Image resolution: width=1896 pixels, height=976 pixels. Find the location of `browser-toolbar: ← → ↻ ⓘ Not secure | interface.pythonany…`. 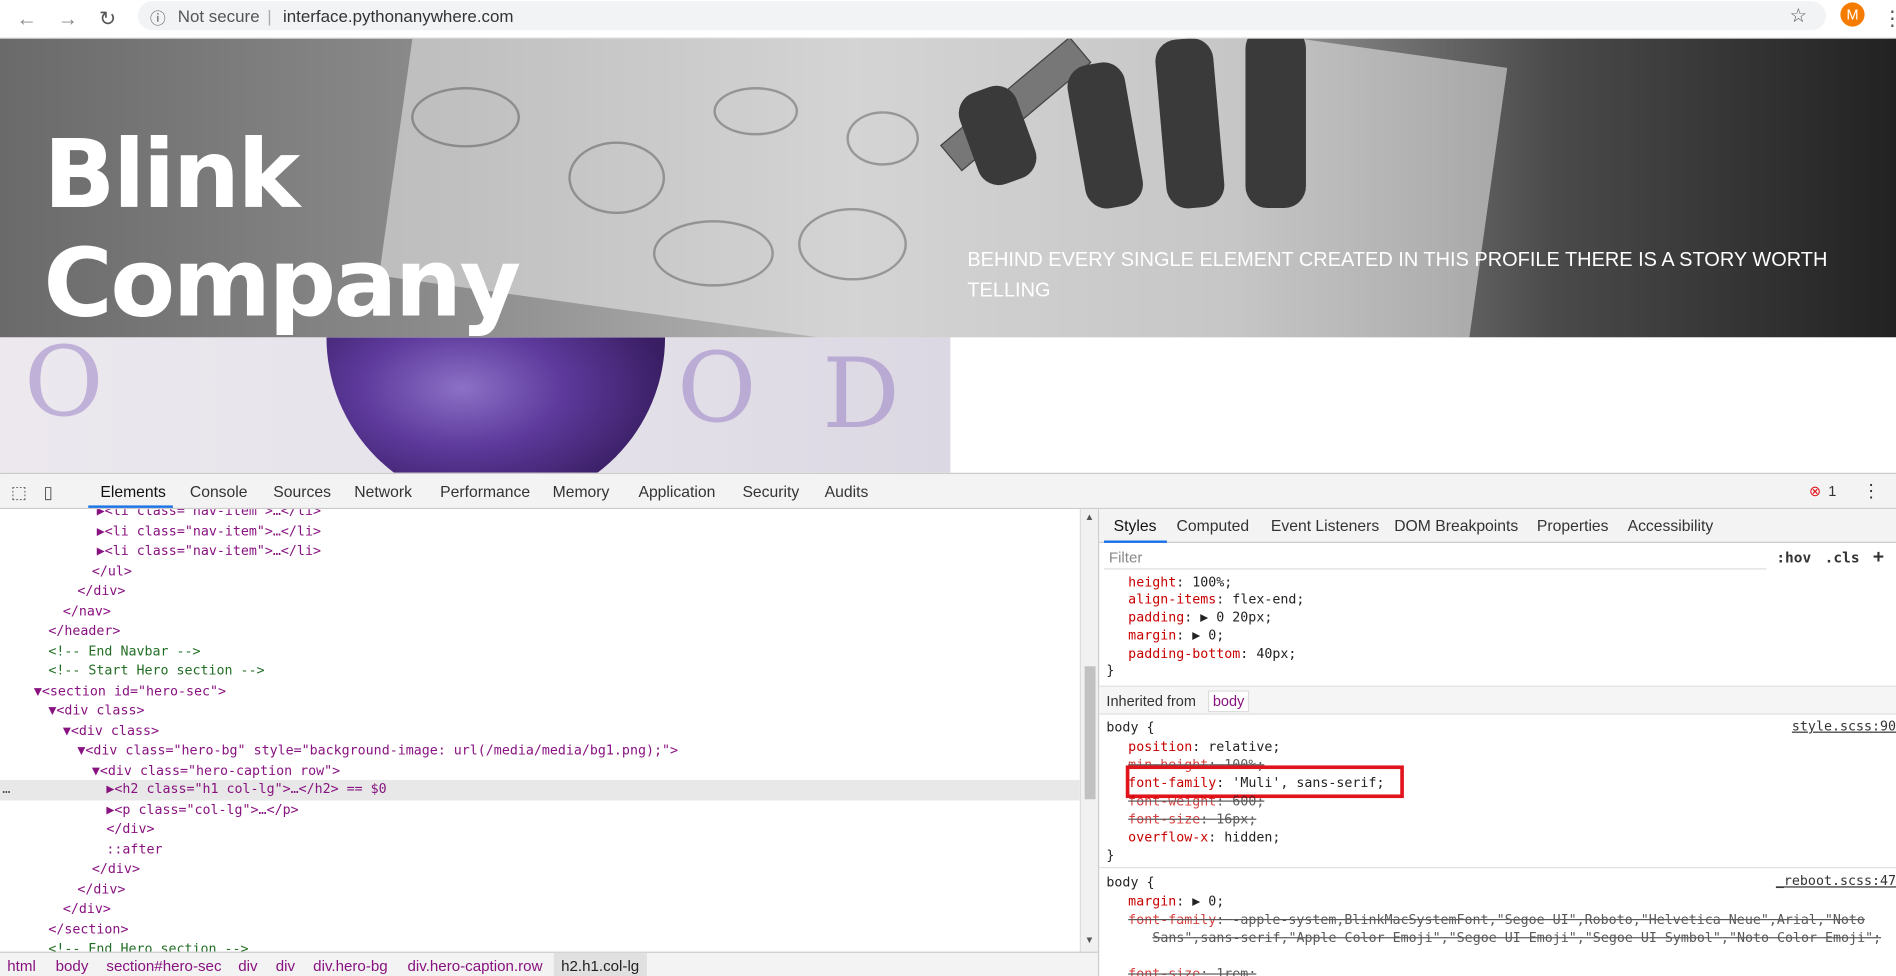

browser-toolbar: ← → ↻ ⓘ Not secure | interface.pythonany… is located at coordinates (948, 19).